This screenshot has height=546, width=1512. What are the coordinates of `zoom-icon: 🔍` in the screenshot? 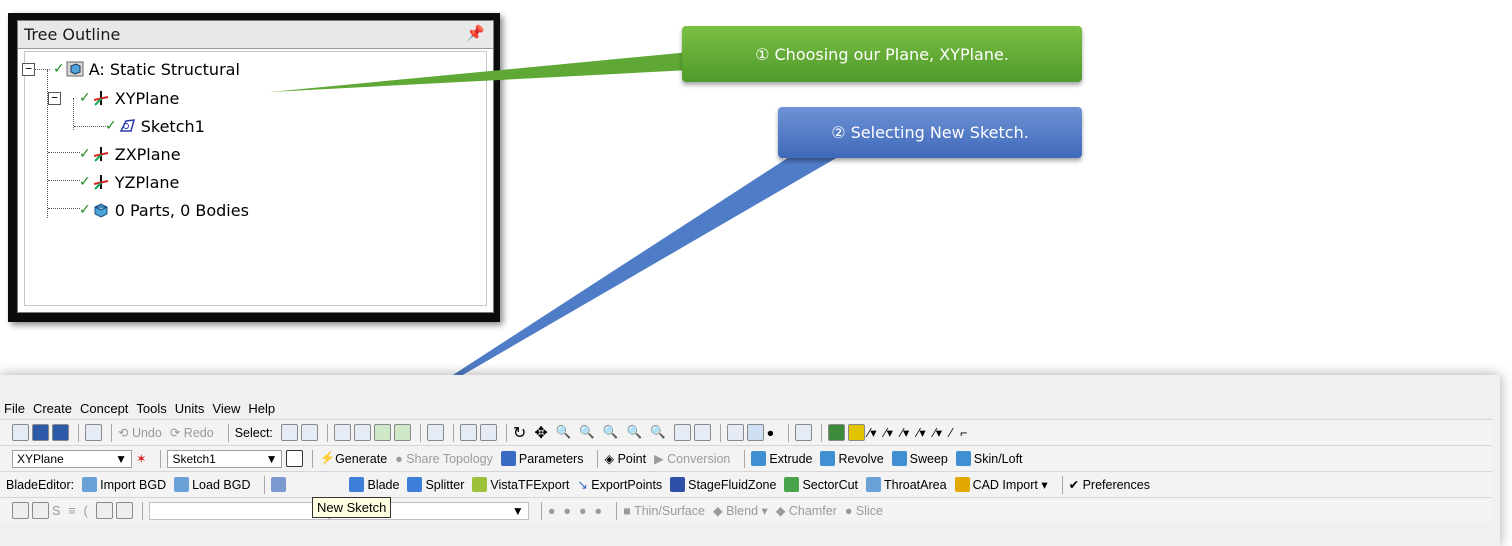 It's located at (564, 432).